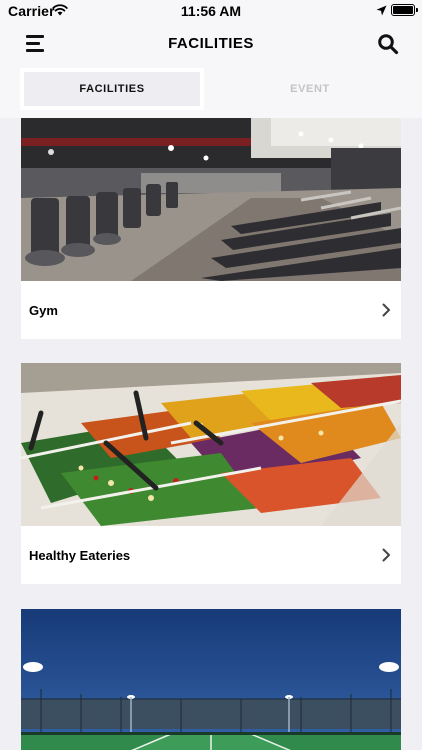 The height and width of the screenshot is (750, 422). Describe the element at coordinates (211, 555) in the screenshot. I see `facility-card-footer: Healthy Eateries` at that location.